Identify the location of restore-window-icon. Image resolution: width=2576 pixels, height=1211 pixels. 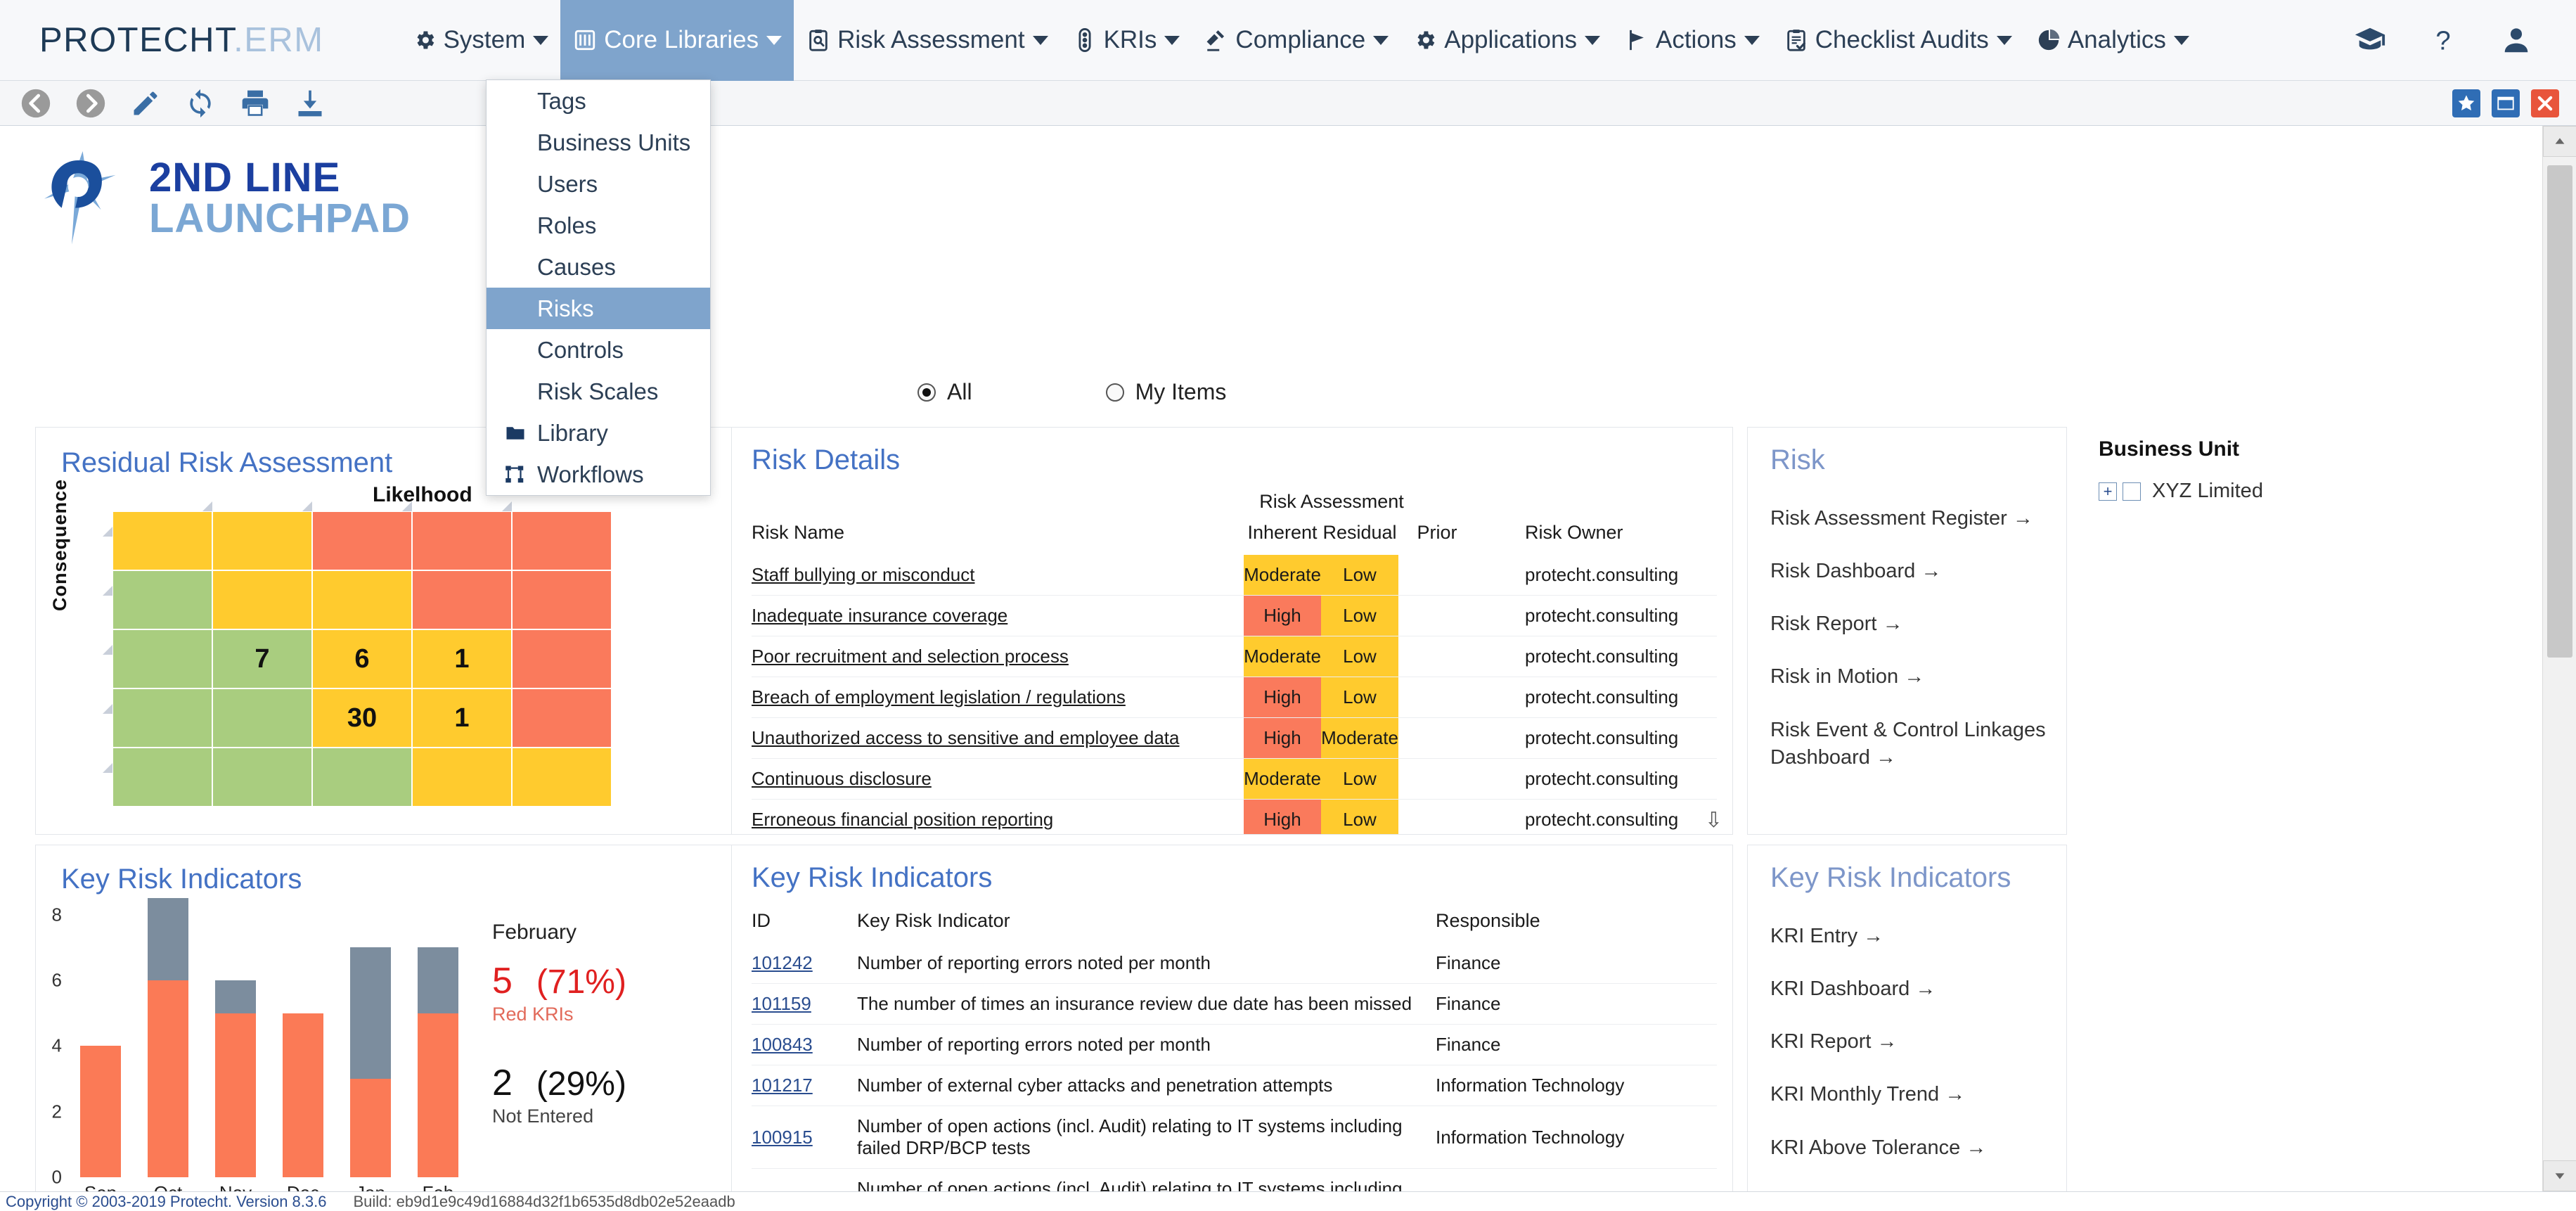
(2506, 103).